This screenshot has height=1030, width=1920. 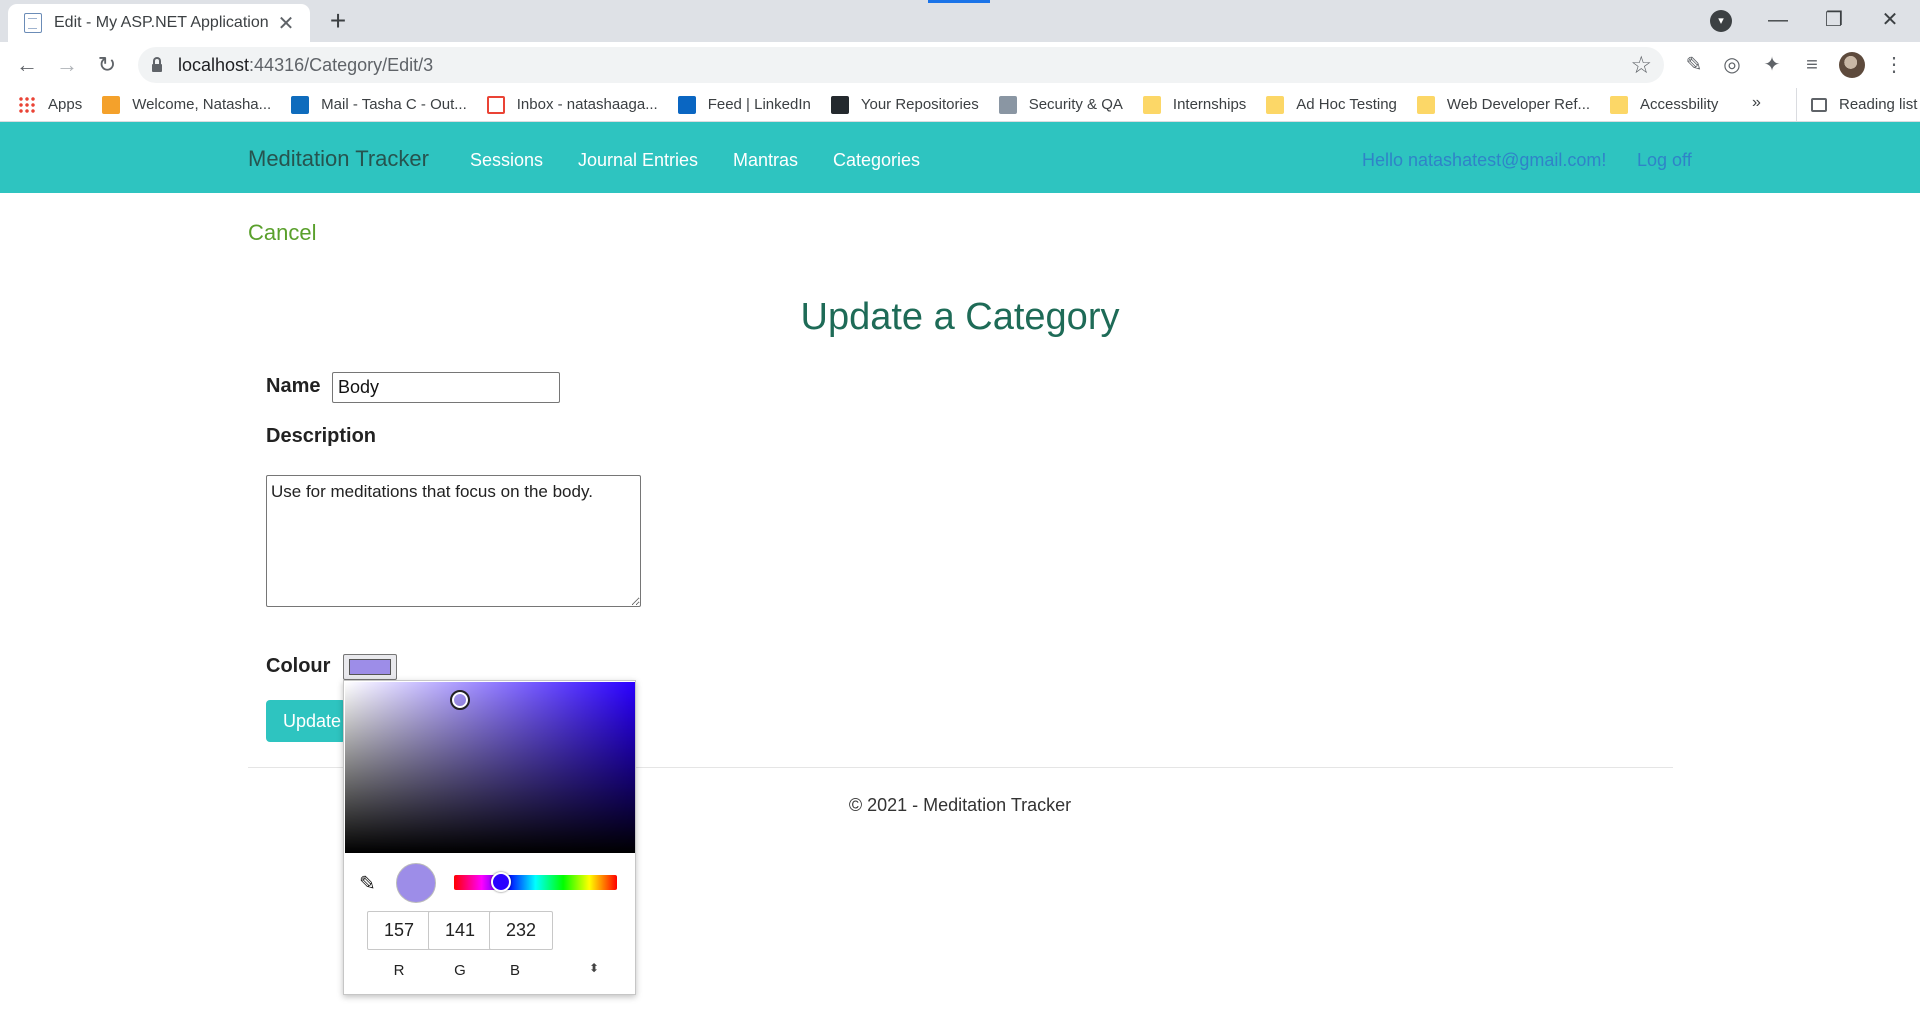 What do you see at coordinates (341, 64) in the screenshot?
I see `url-path: :44316/Category/Edit/3` at bounding box center [341, 64].